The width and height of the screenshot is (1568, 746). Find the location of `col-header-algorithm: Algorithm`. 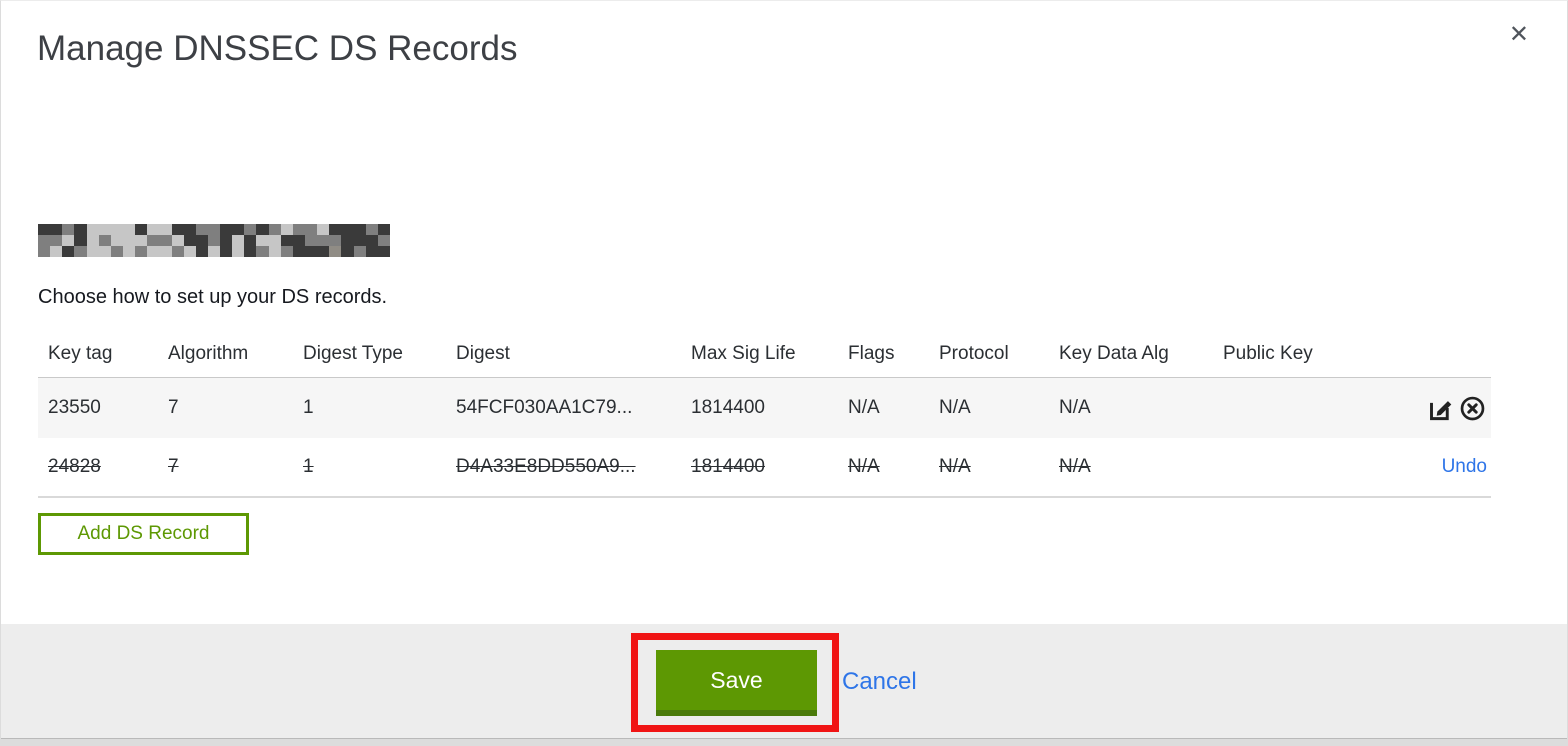

col-header-algorithm: Algorithm is located at coordinates (208, 353).